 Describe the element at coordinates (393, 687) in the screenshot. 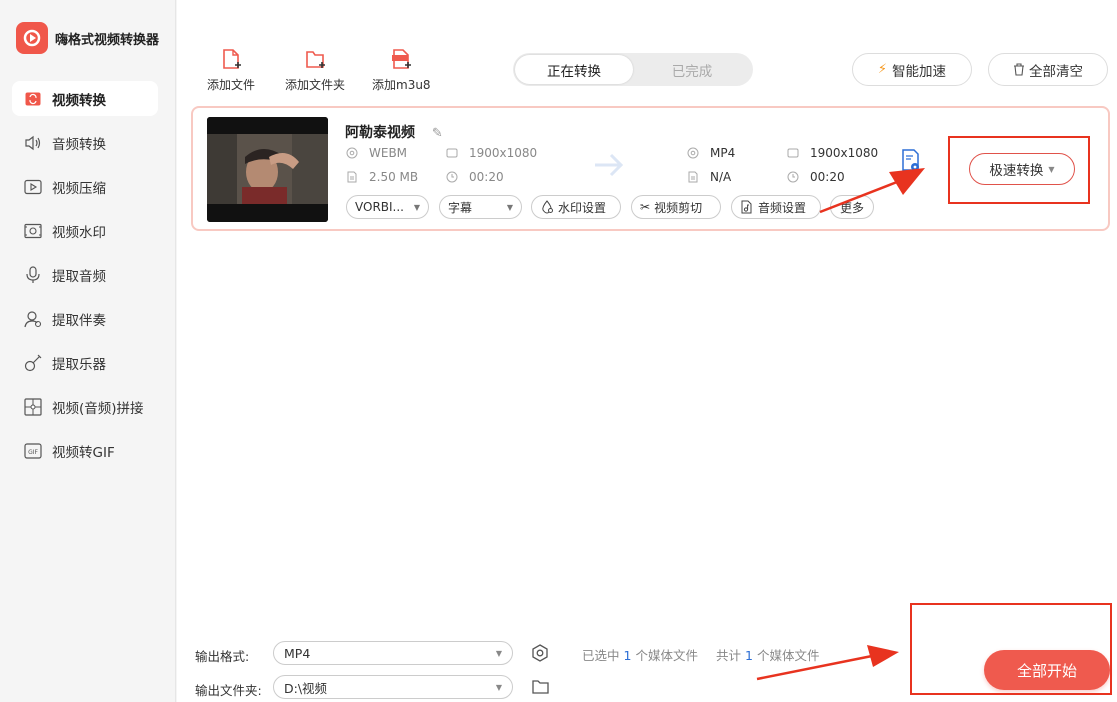

I see `output-folder-select: D:\视频 ▼` at that location.